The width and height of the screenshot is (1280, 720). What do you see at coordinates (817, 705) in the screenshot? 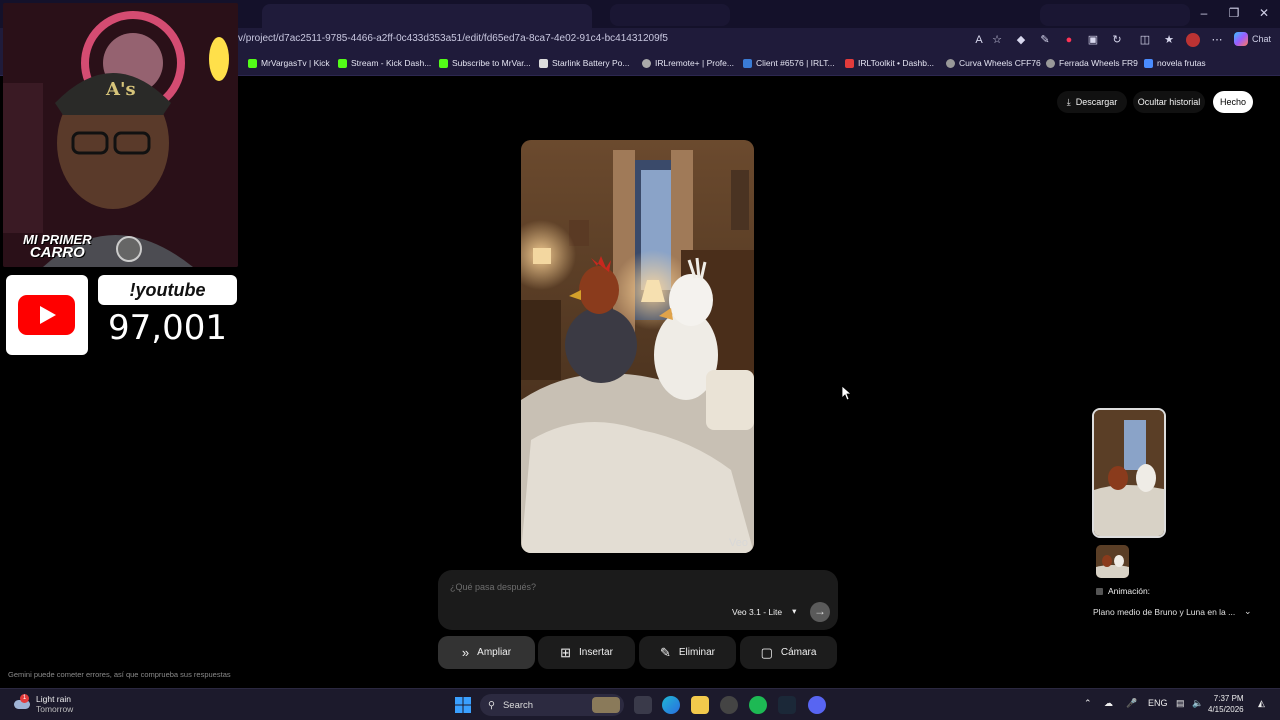
I see `discord-icon` at bounding box center [817, 705].